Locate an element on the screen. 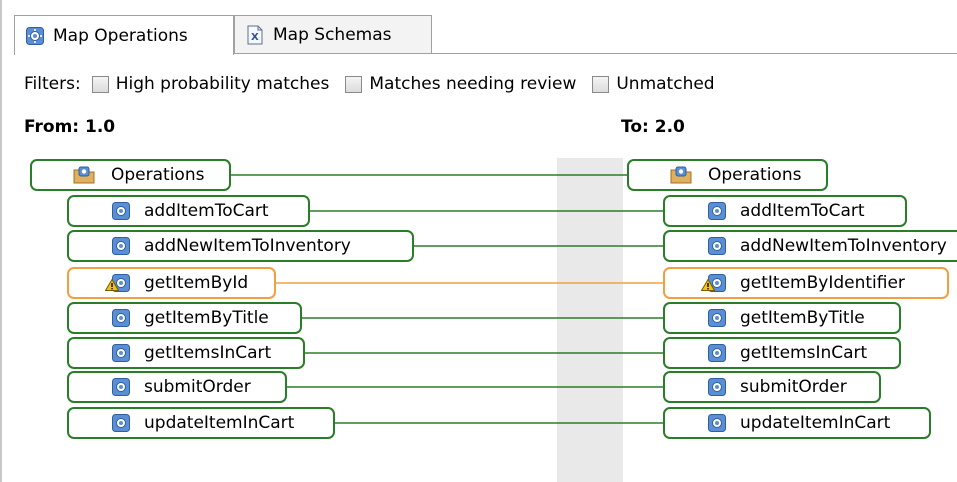 Image resolution: width=957 pixels, height=482 pixels. right-item-get-items-in-cart: getItemsInCart is located at coordinates (782, 353).